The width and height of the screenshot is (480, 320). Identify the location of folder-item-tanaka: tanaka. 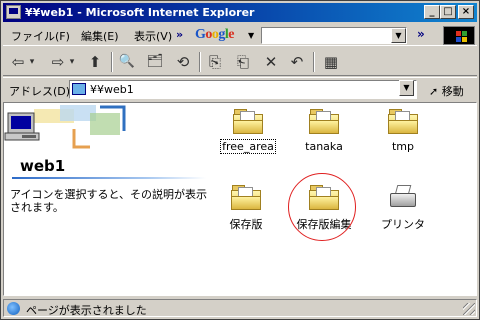
(324, 130).